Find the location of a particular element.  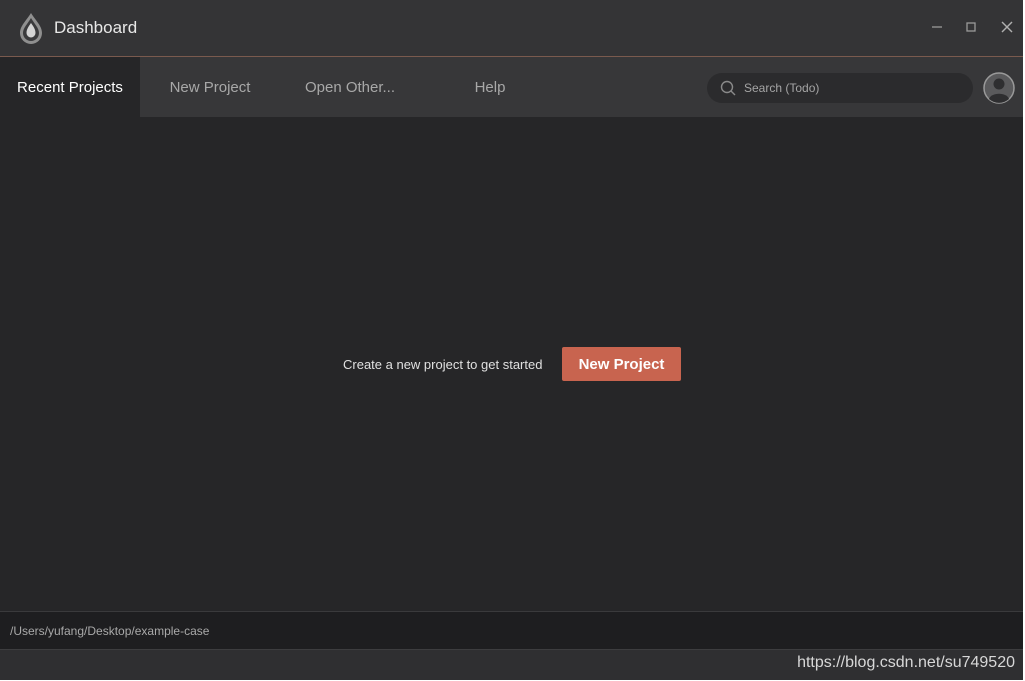

tab-recent-projects: Recent Projects is located at coordinates (70, 87).